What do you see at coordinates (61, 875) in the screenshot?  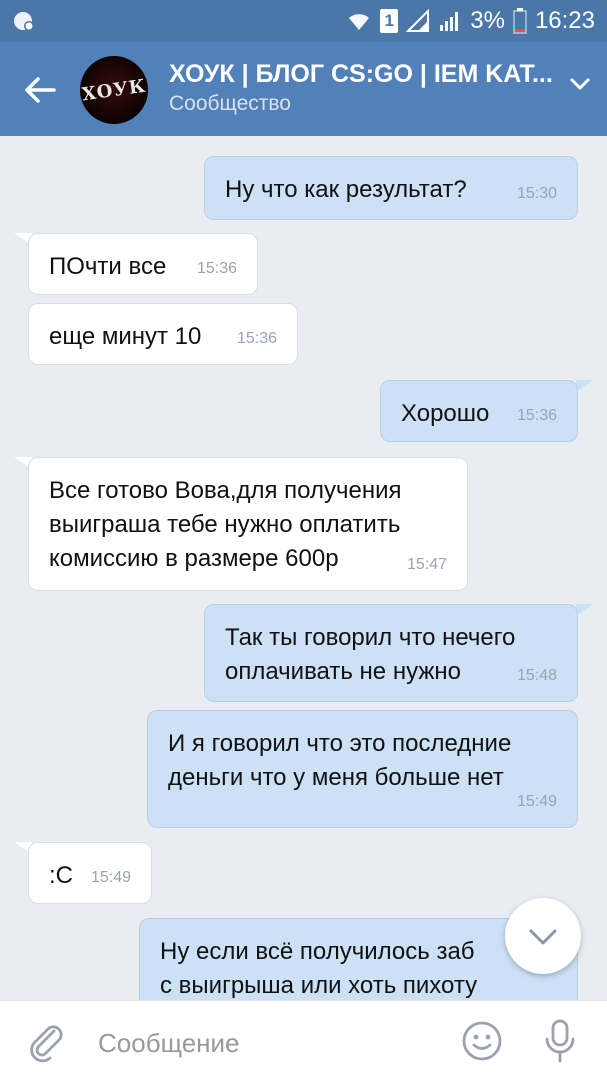 I see `message-text: :С` at bounding box center [61, 875].